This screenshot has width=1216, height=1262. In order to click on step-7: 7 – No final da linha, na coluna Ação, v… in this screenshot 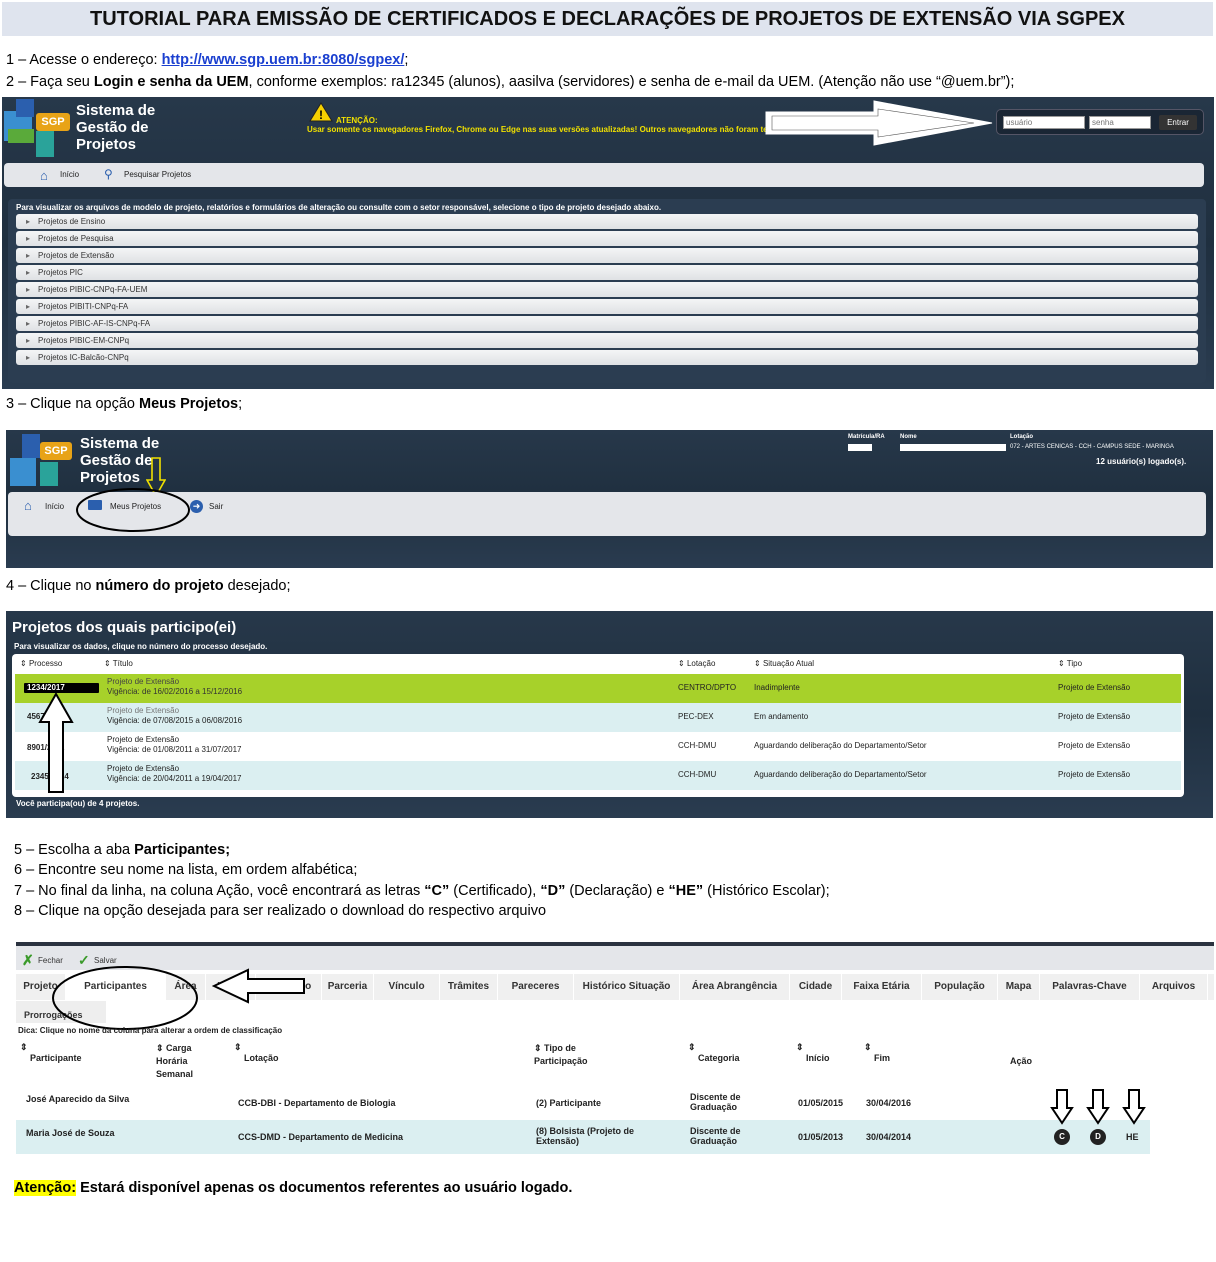, I will do `click(422, 891)`.